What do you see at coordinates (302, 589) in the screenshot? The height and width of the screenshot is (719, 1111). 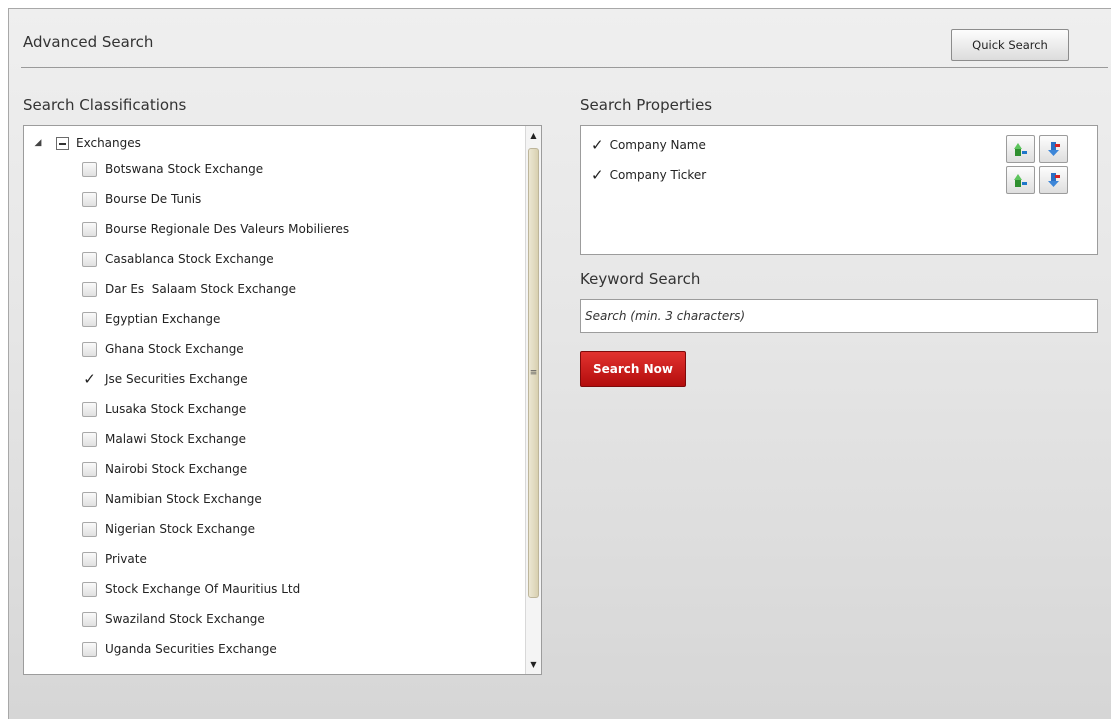 I see `tree-item: Stock Exchange Of Mauritius Ltd` at bounding box center [302, 589].